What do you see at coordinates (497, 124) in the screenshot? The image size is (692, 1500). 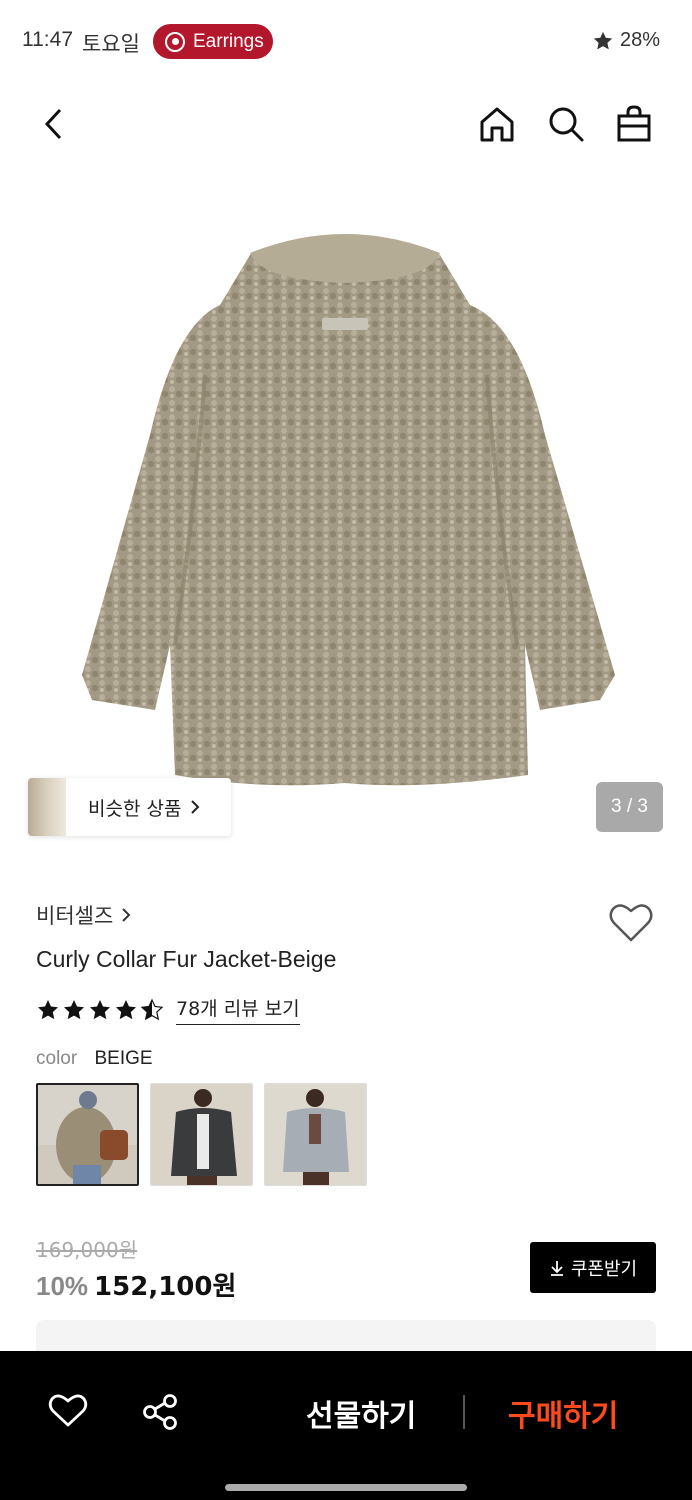 I see `home-icon` at bounding box center [497, 124].